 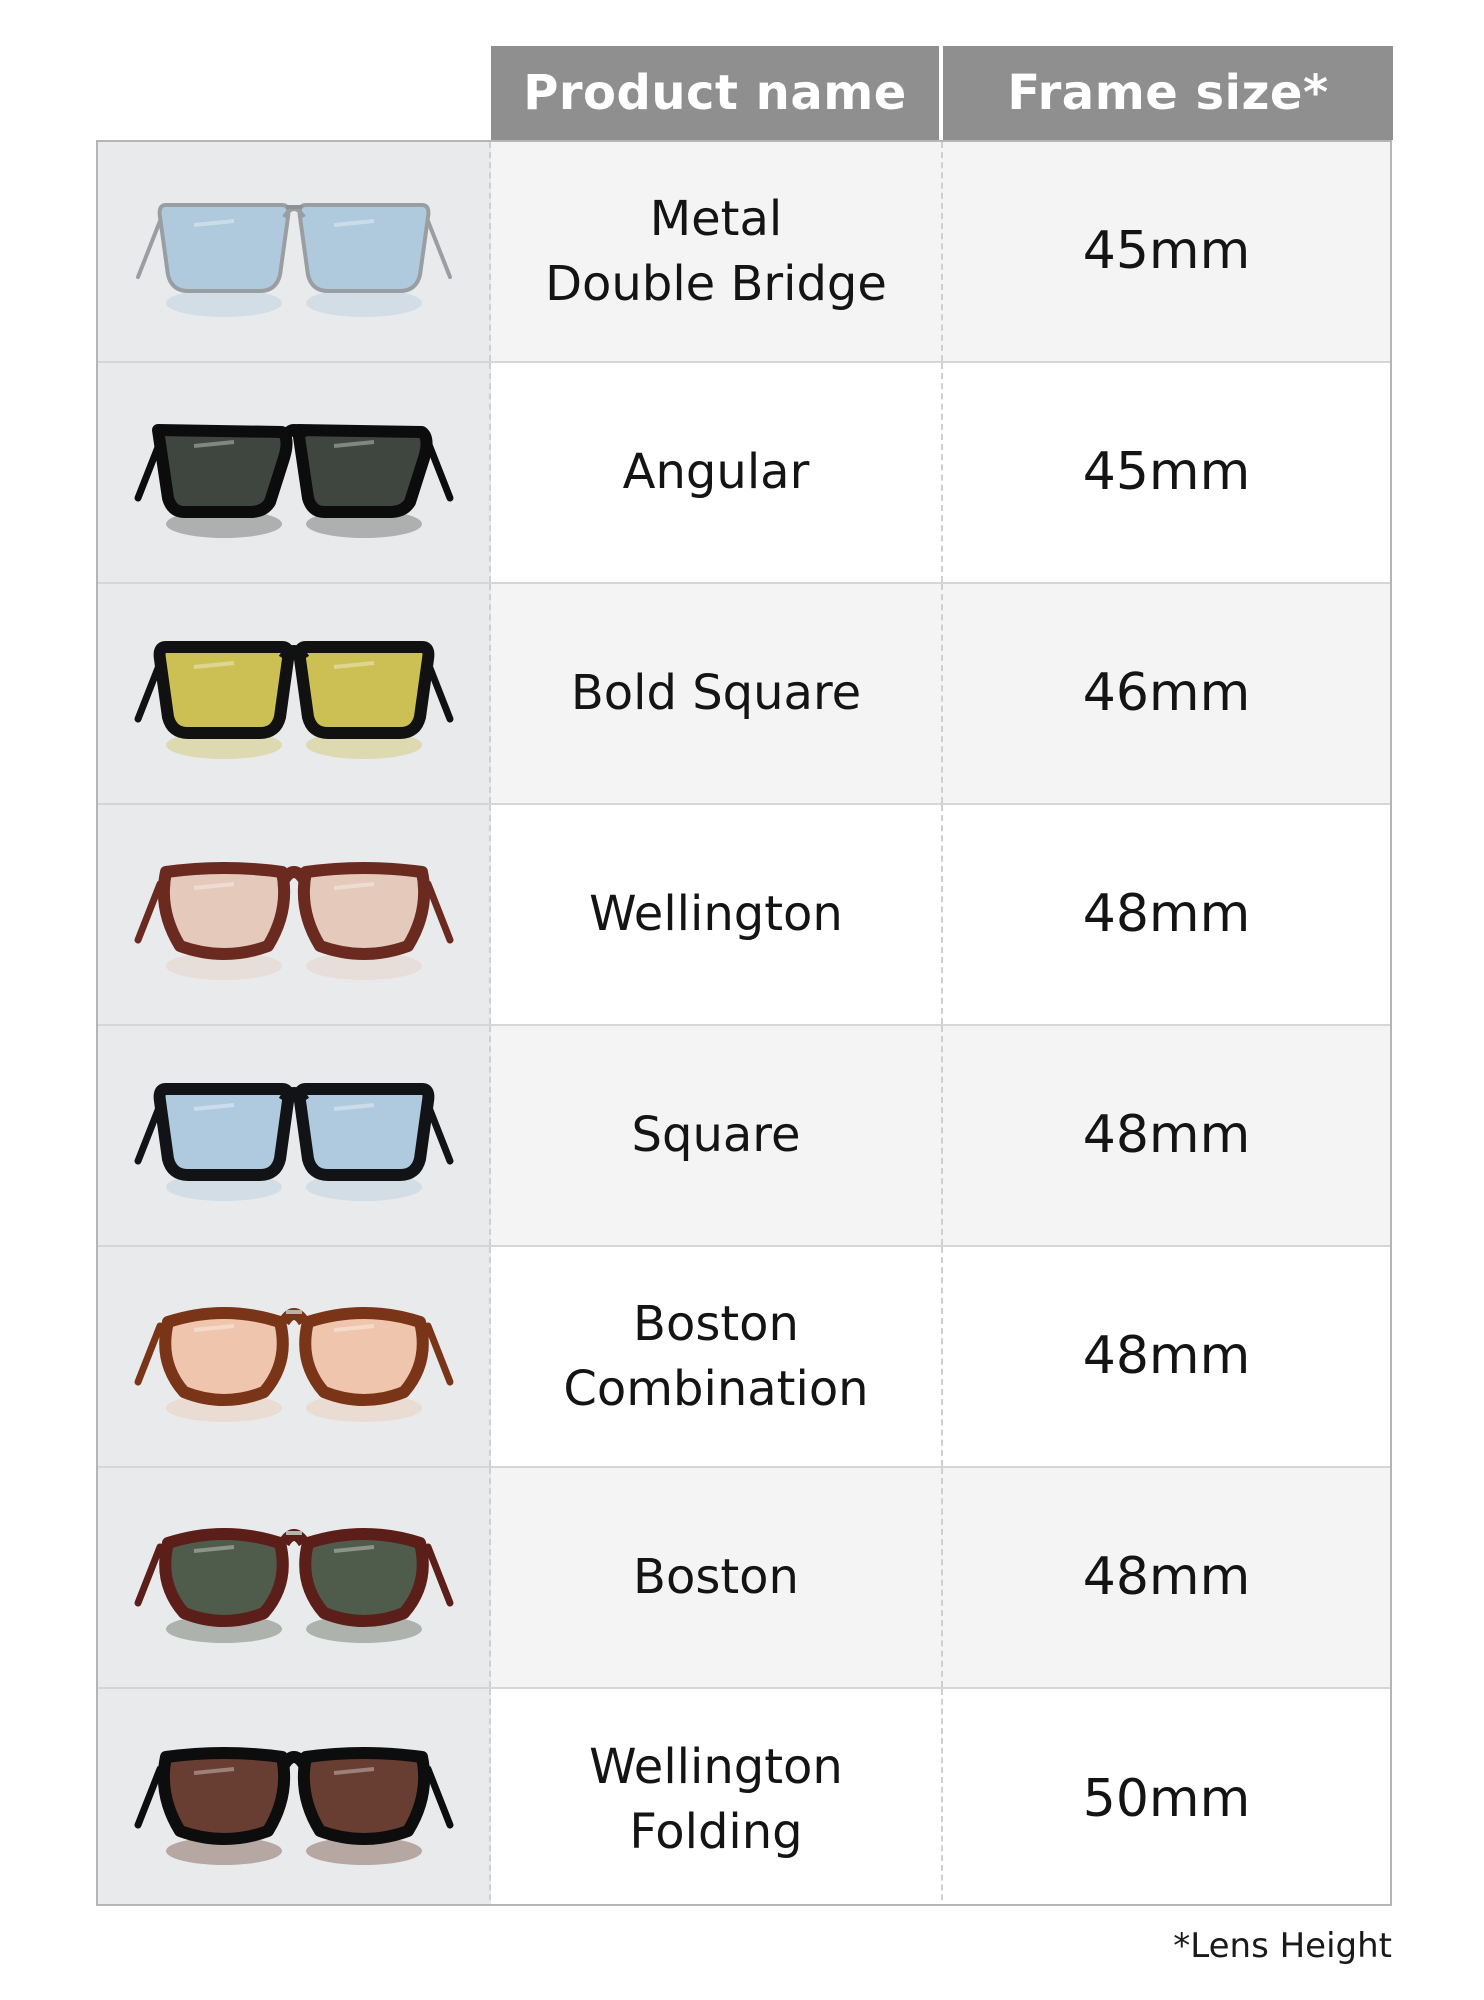 I want to click on header-frame-size: Frame size*, so click(x=1168, y=93).